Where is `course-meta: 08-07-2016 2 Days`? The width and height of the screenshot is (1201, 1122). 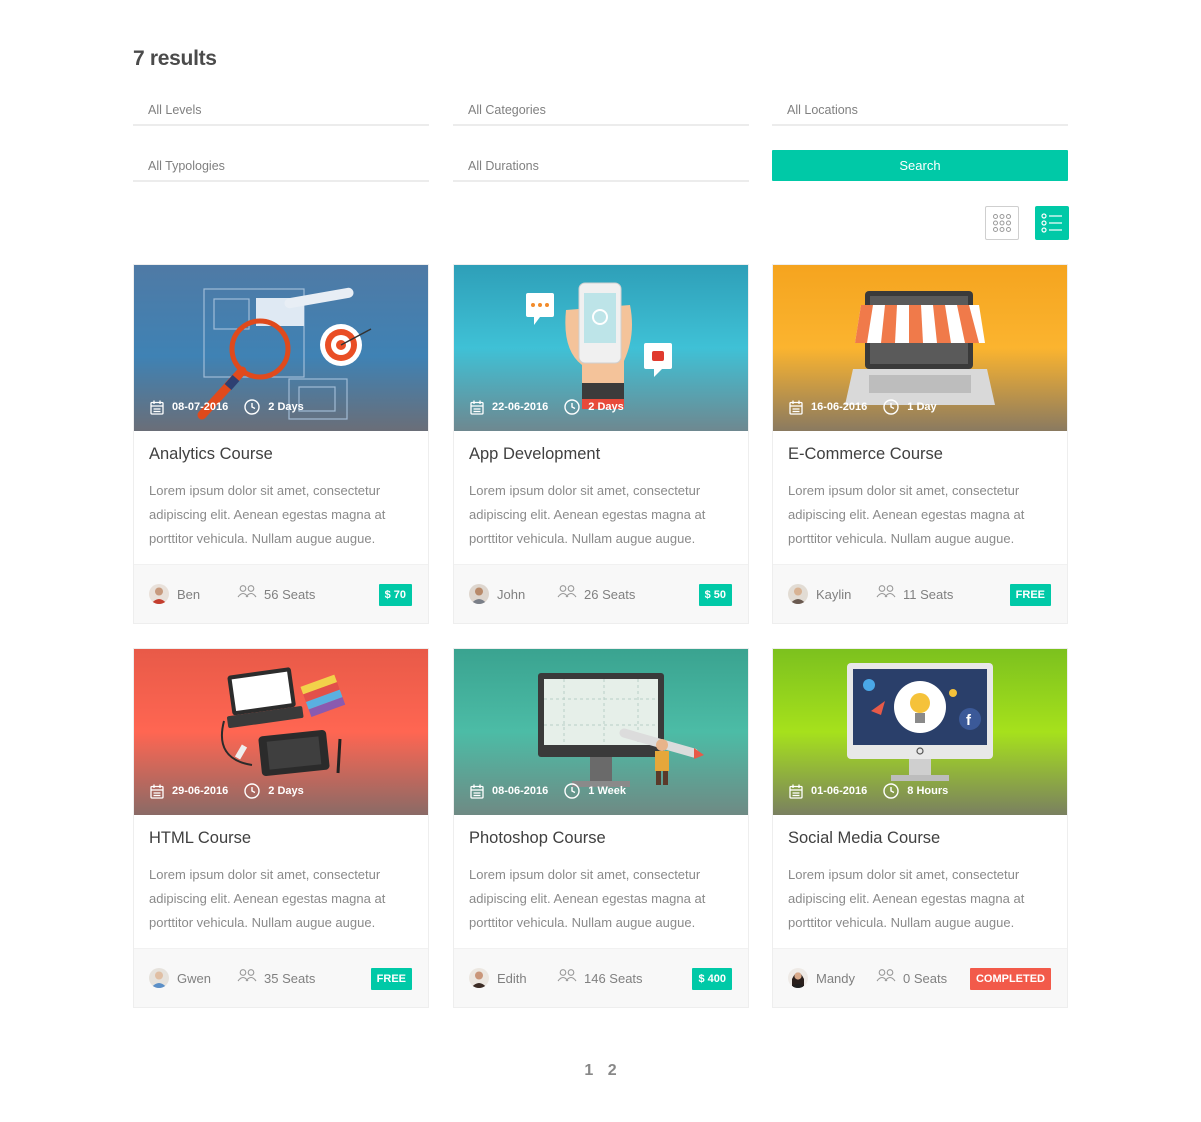 course-meta: 08-07-2016 2 Days is located at coordinates (227, 407).